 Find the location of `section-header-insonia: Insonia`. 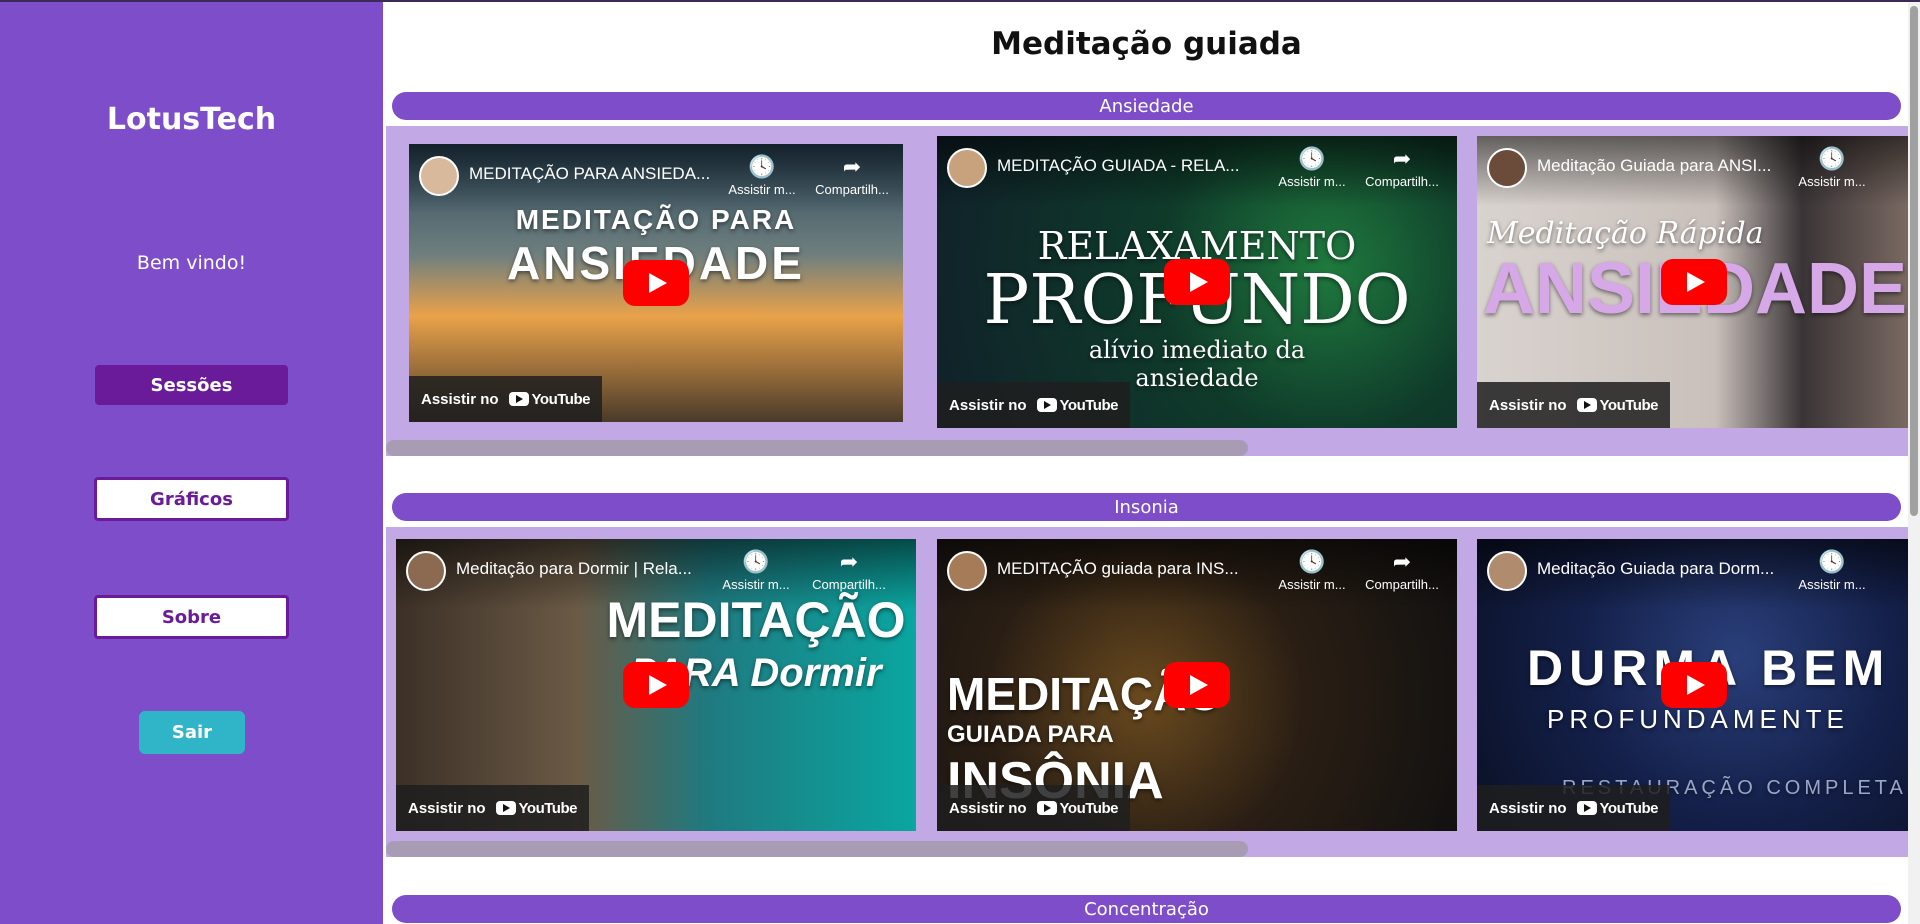

section-header-insonia: Insonia is located at coordinates (1146, 507).